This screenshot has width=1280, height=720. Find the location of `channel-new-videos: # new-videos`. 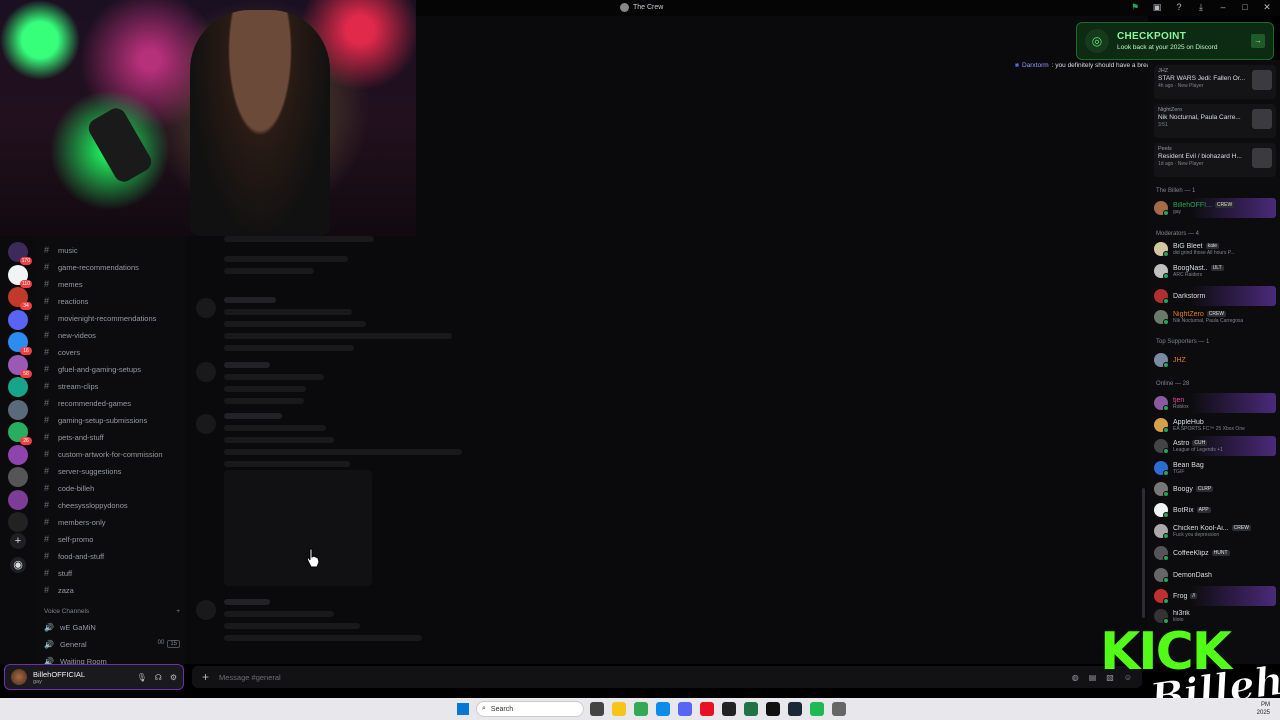

channel-new-videos: # new-videos is located at coordinates (70, 335).